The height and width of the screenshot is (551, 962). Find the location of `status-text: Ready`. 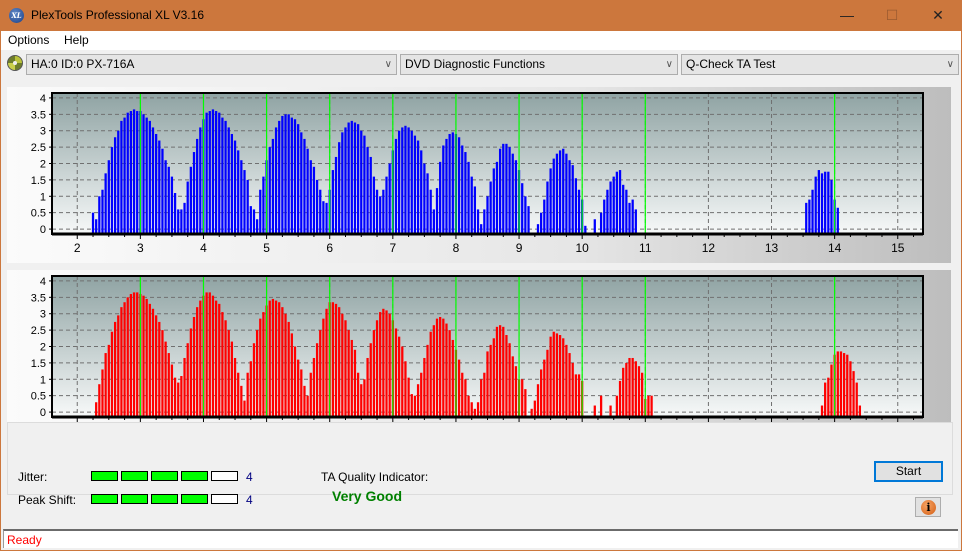

status-text: Ready is located at coordinates (24, 540).